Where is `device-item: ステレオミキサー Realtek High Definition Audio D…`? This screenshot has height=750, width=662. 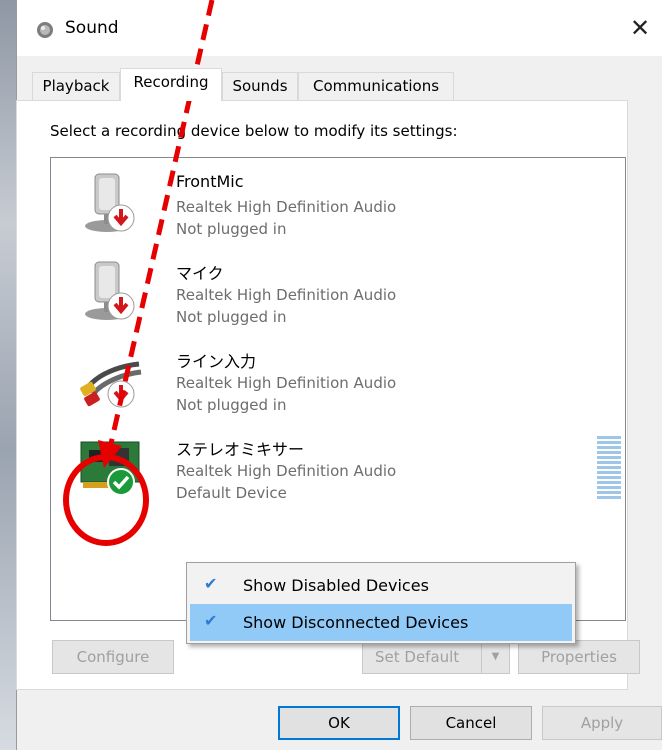
device-item: ステレオミキサー Realtek High Definition Audio D… is located at coordinates (338, 465).